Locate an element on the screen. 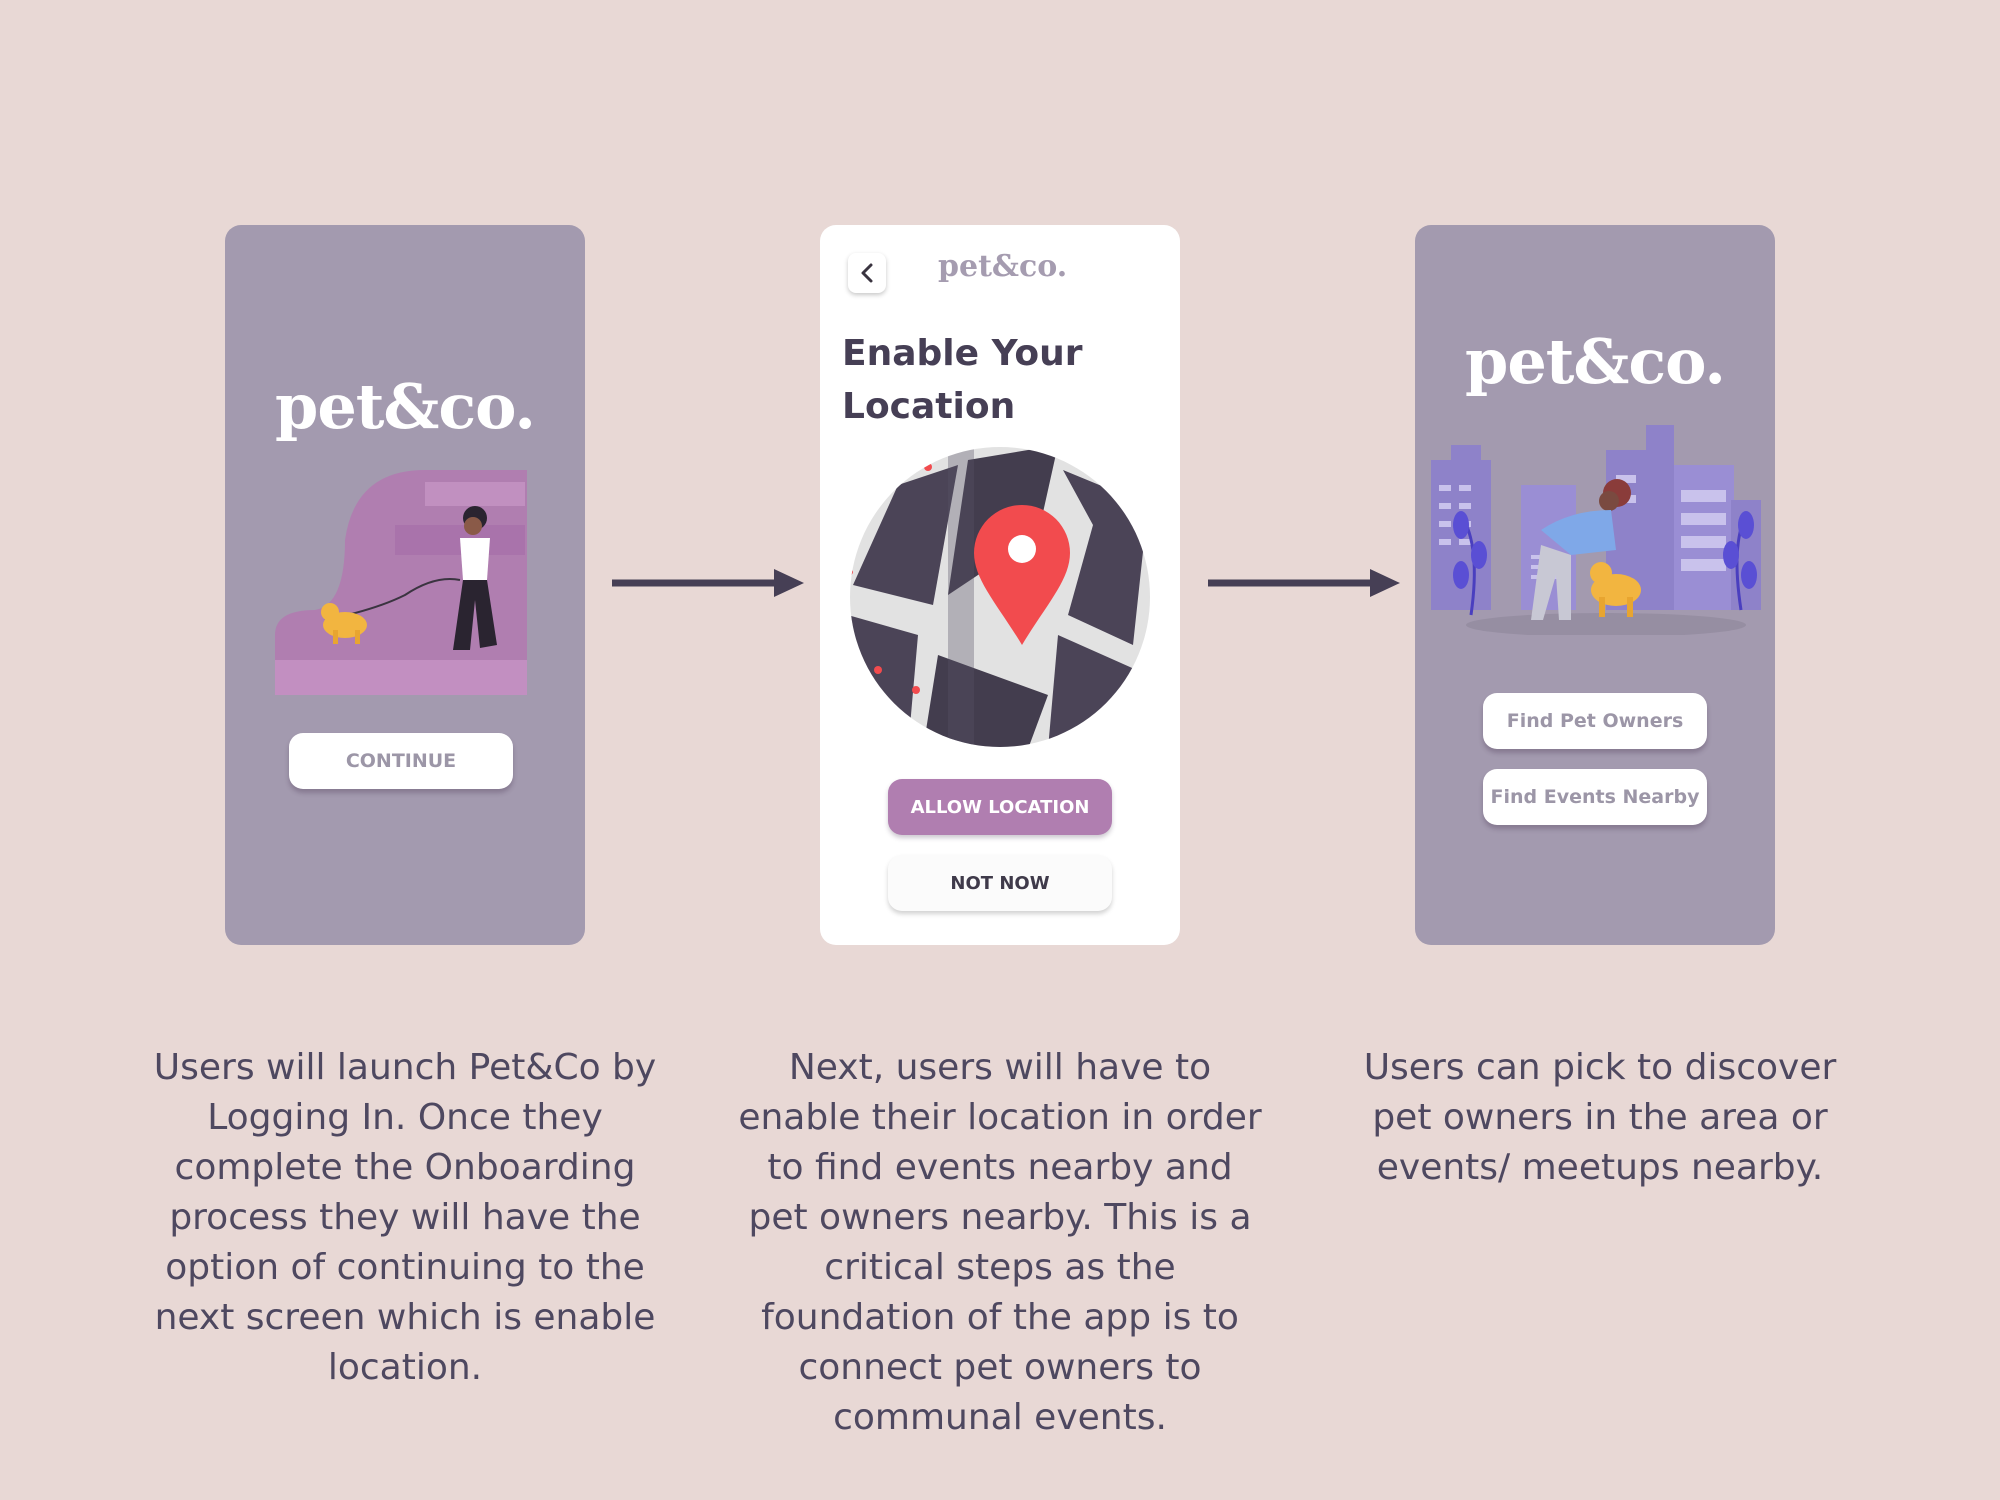 The image size is (2000, 1500). title-line: Enable Your is located at coordinates (962, 353).